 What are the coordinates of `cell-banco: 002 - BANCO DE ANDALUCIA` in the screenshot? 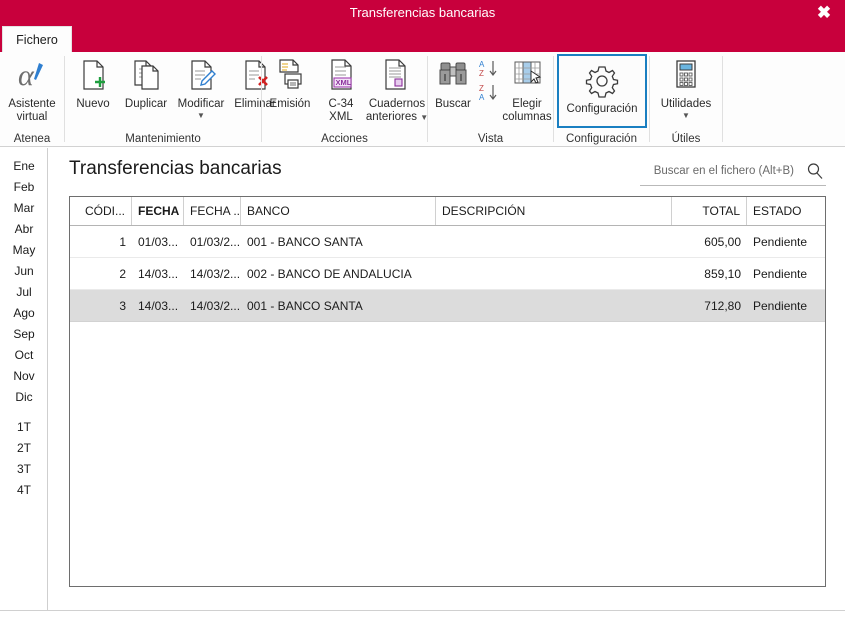 It's located at (329, 274).